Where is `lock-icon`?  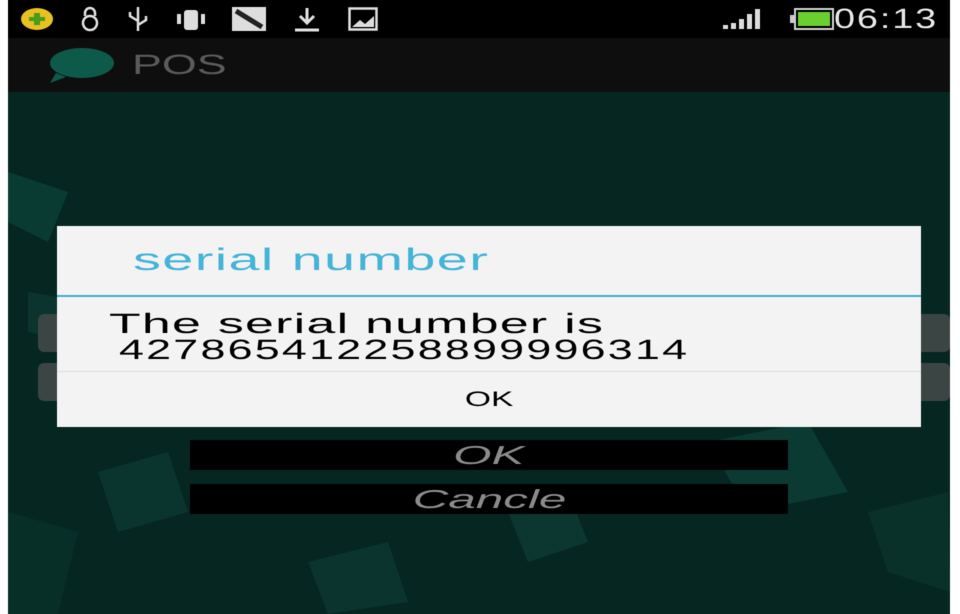
lock-icon is located at coordinates (90, 19).